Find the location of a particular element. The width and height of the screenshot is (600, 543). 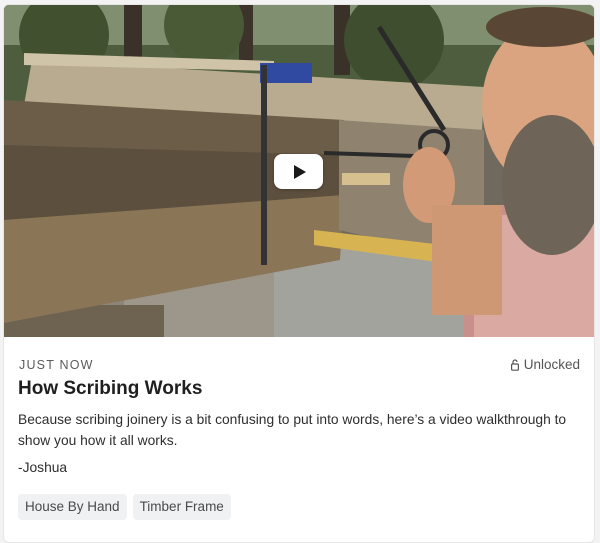

play-button is located at coordinates (298, 171).